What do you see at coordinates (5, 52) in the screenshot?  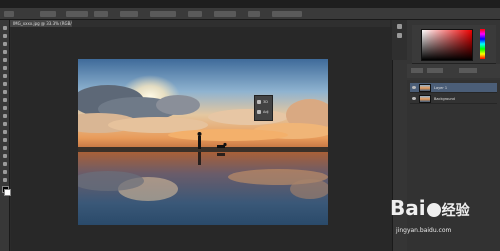 I see `quick-select-tool-icon` at bounding box center [5, 52].